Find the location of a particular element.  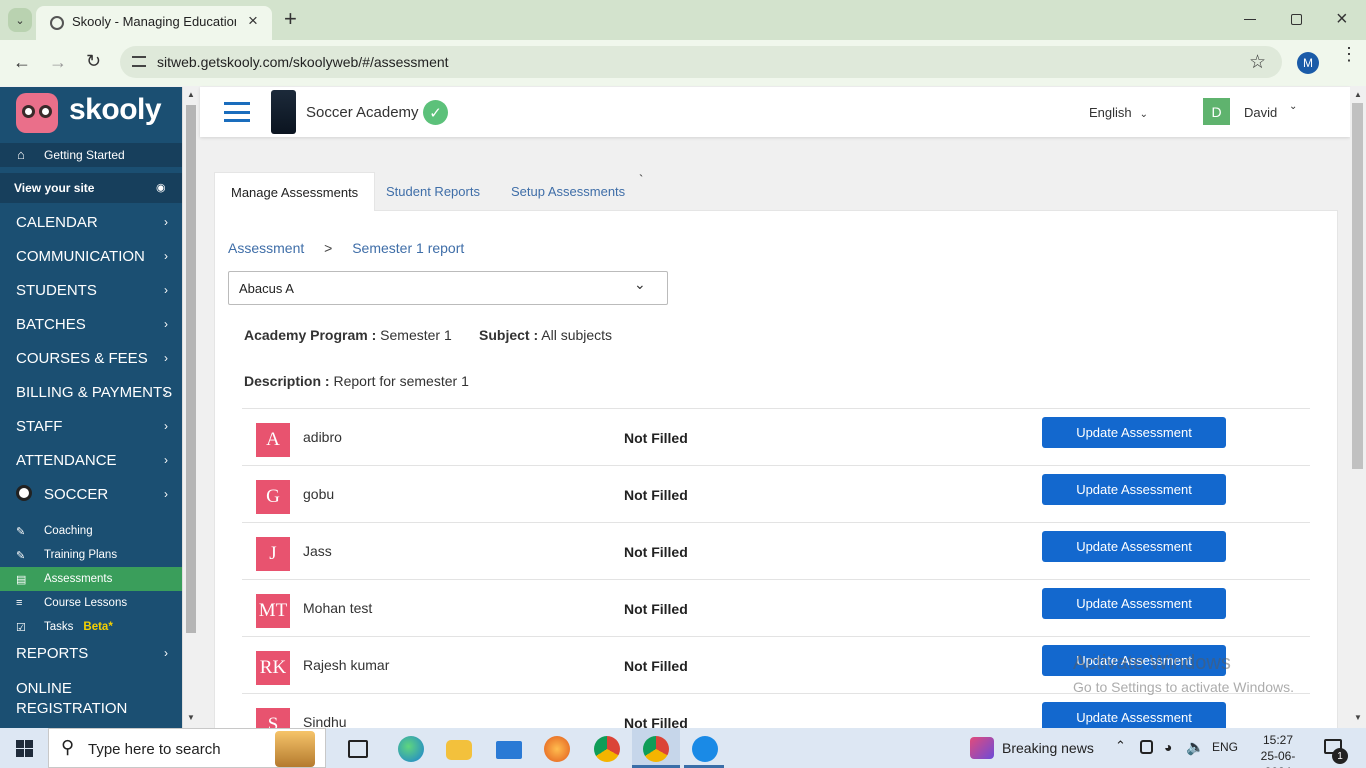

news-icon is located at coordinates (982, 748).